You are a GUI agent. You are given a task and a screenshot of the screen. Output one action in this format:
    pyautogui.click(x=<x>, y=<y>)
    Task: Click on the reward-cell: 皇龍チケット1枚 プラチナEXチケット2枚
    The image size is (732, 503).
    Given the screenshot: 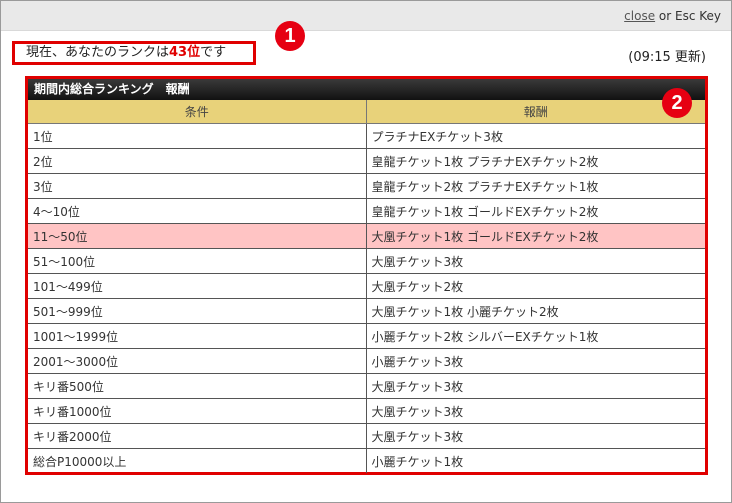 What is the action you would take?
    pyautogui.click(x=535, y=161)
    